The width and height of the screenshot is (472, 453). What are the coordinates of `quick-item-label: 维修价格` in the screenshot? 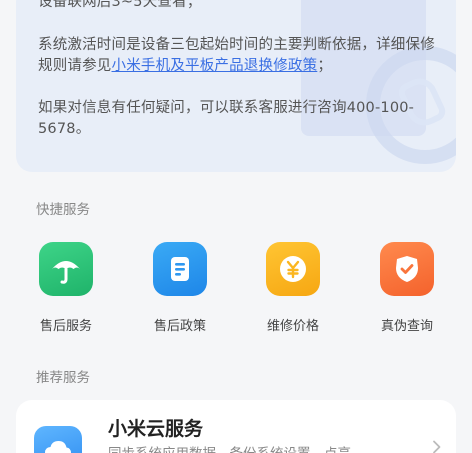 It's located at (292, 326).